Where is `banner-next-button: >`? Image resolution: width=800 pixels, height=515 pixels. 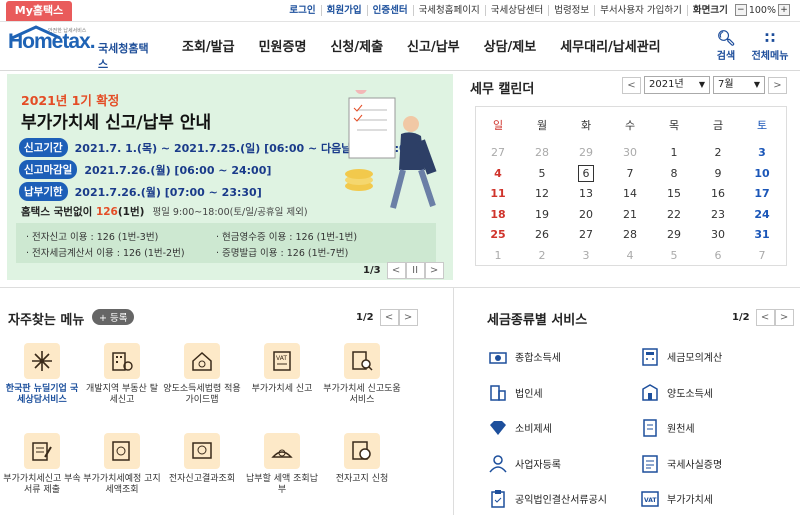
banner-next-button: > is located at coordinates (434, 270).